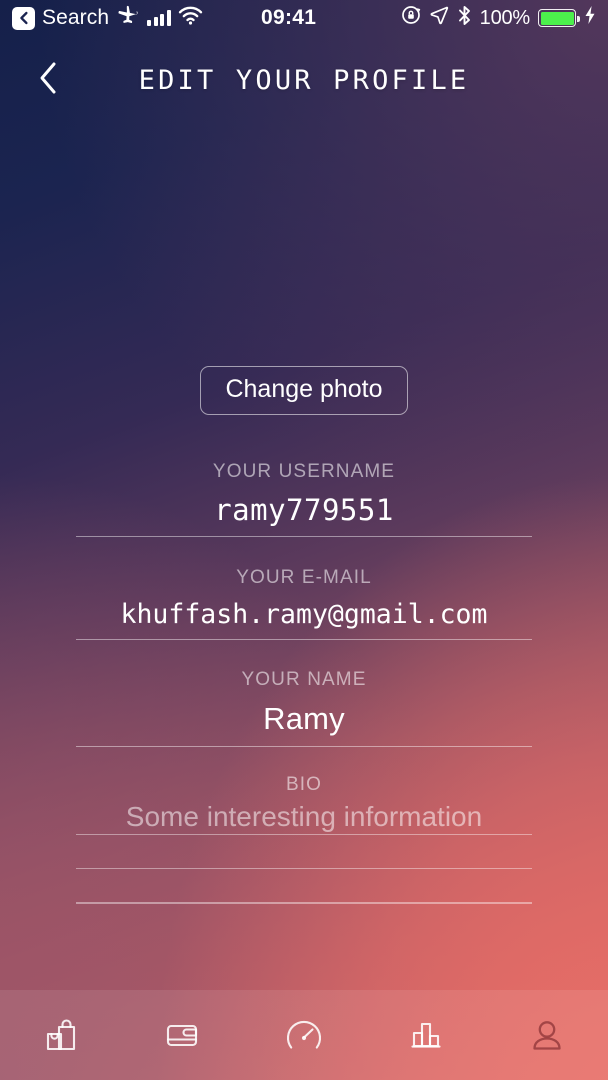 This screenshot has width=608, height=1080. I want to click on cellular-signal-icon, so click(159, 18).